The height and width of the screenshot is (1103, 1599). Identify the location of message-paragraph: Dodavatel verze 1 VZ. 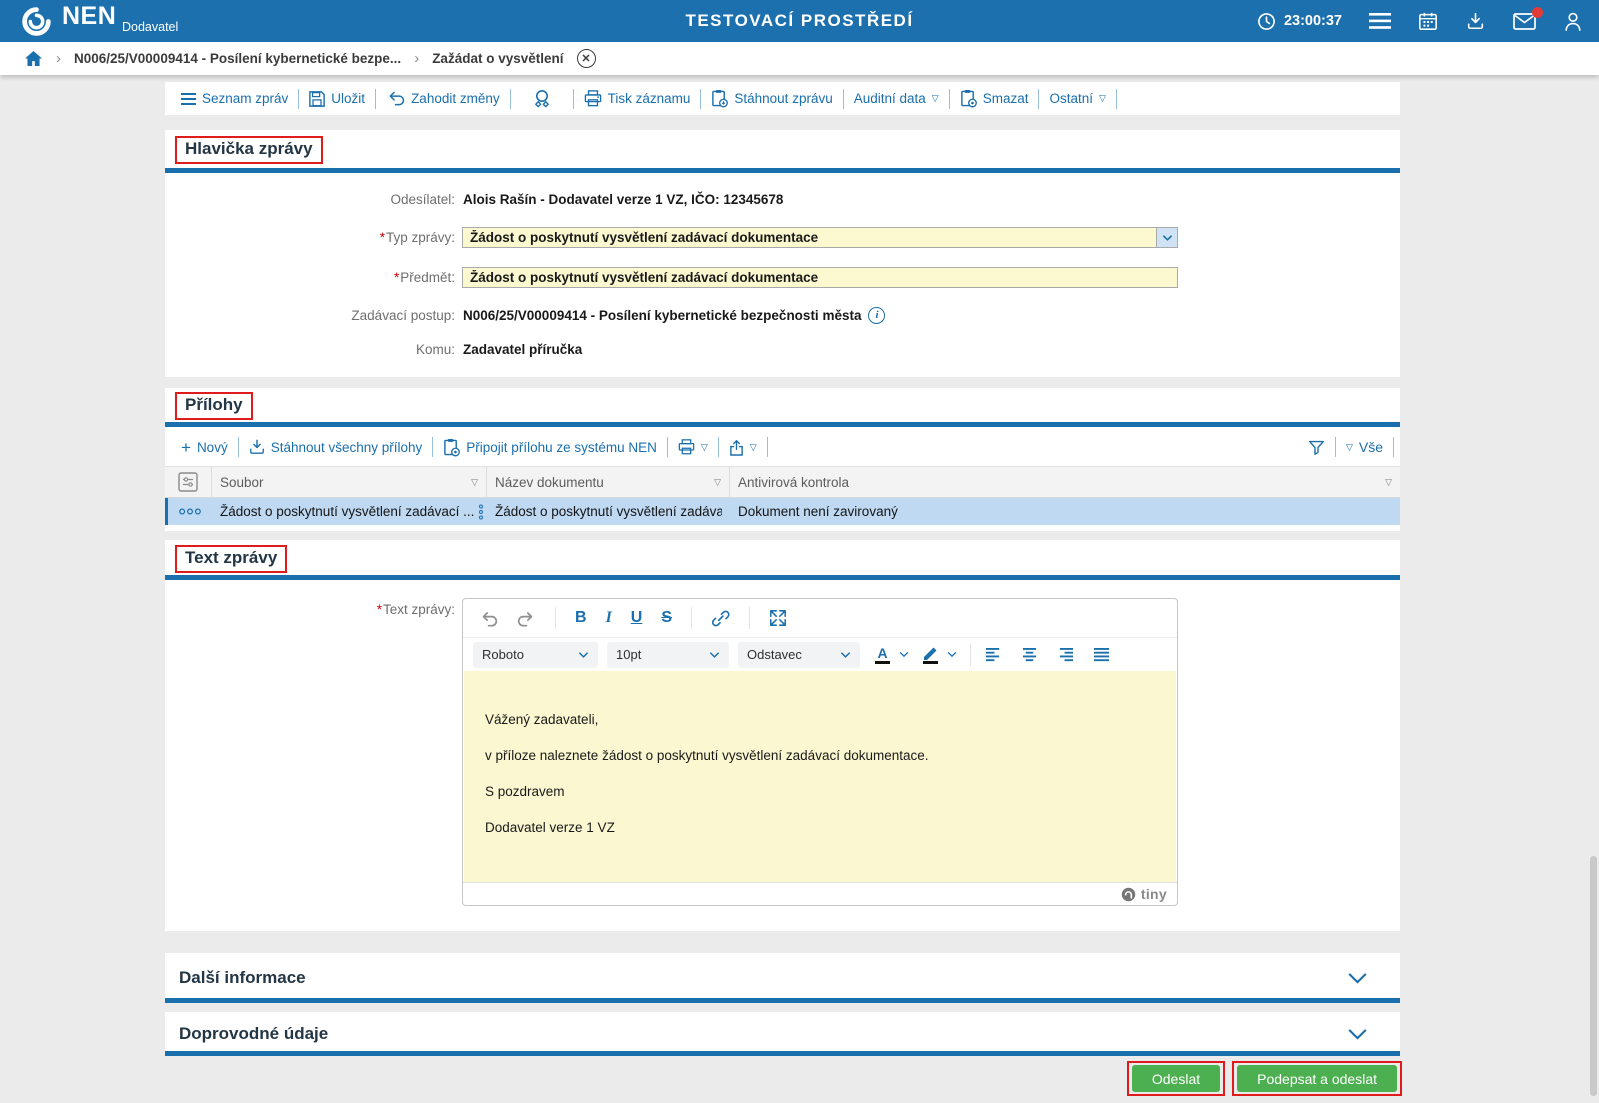
(550, 827).